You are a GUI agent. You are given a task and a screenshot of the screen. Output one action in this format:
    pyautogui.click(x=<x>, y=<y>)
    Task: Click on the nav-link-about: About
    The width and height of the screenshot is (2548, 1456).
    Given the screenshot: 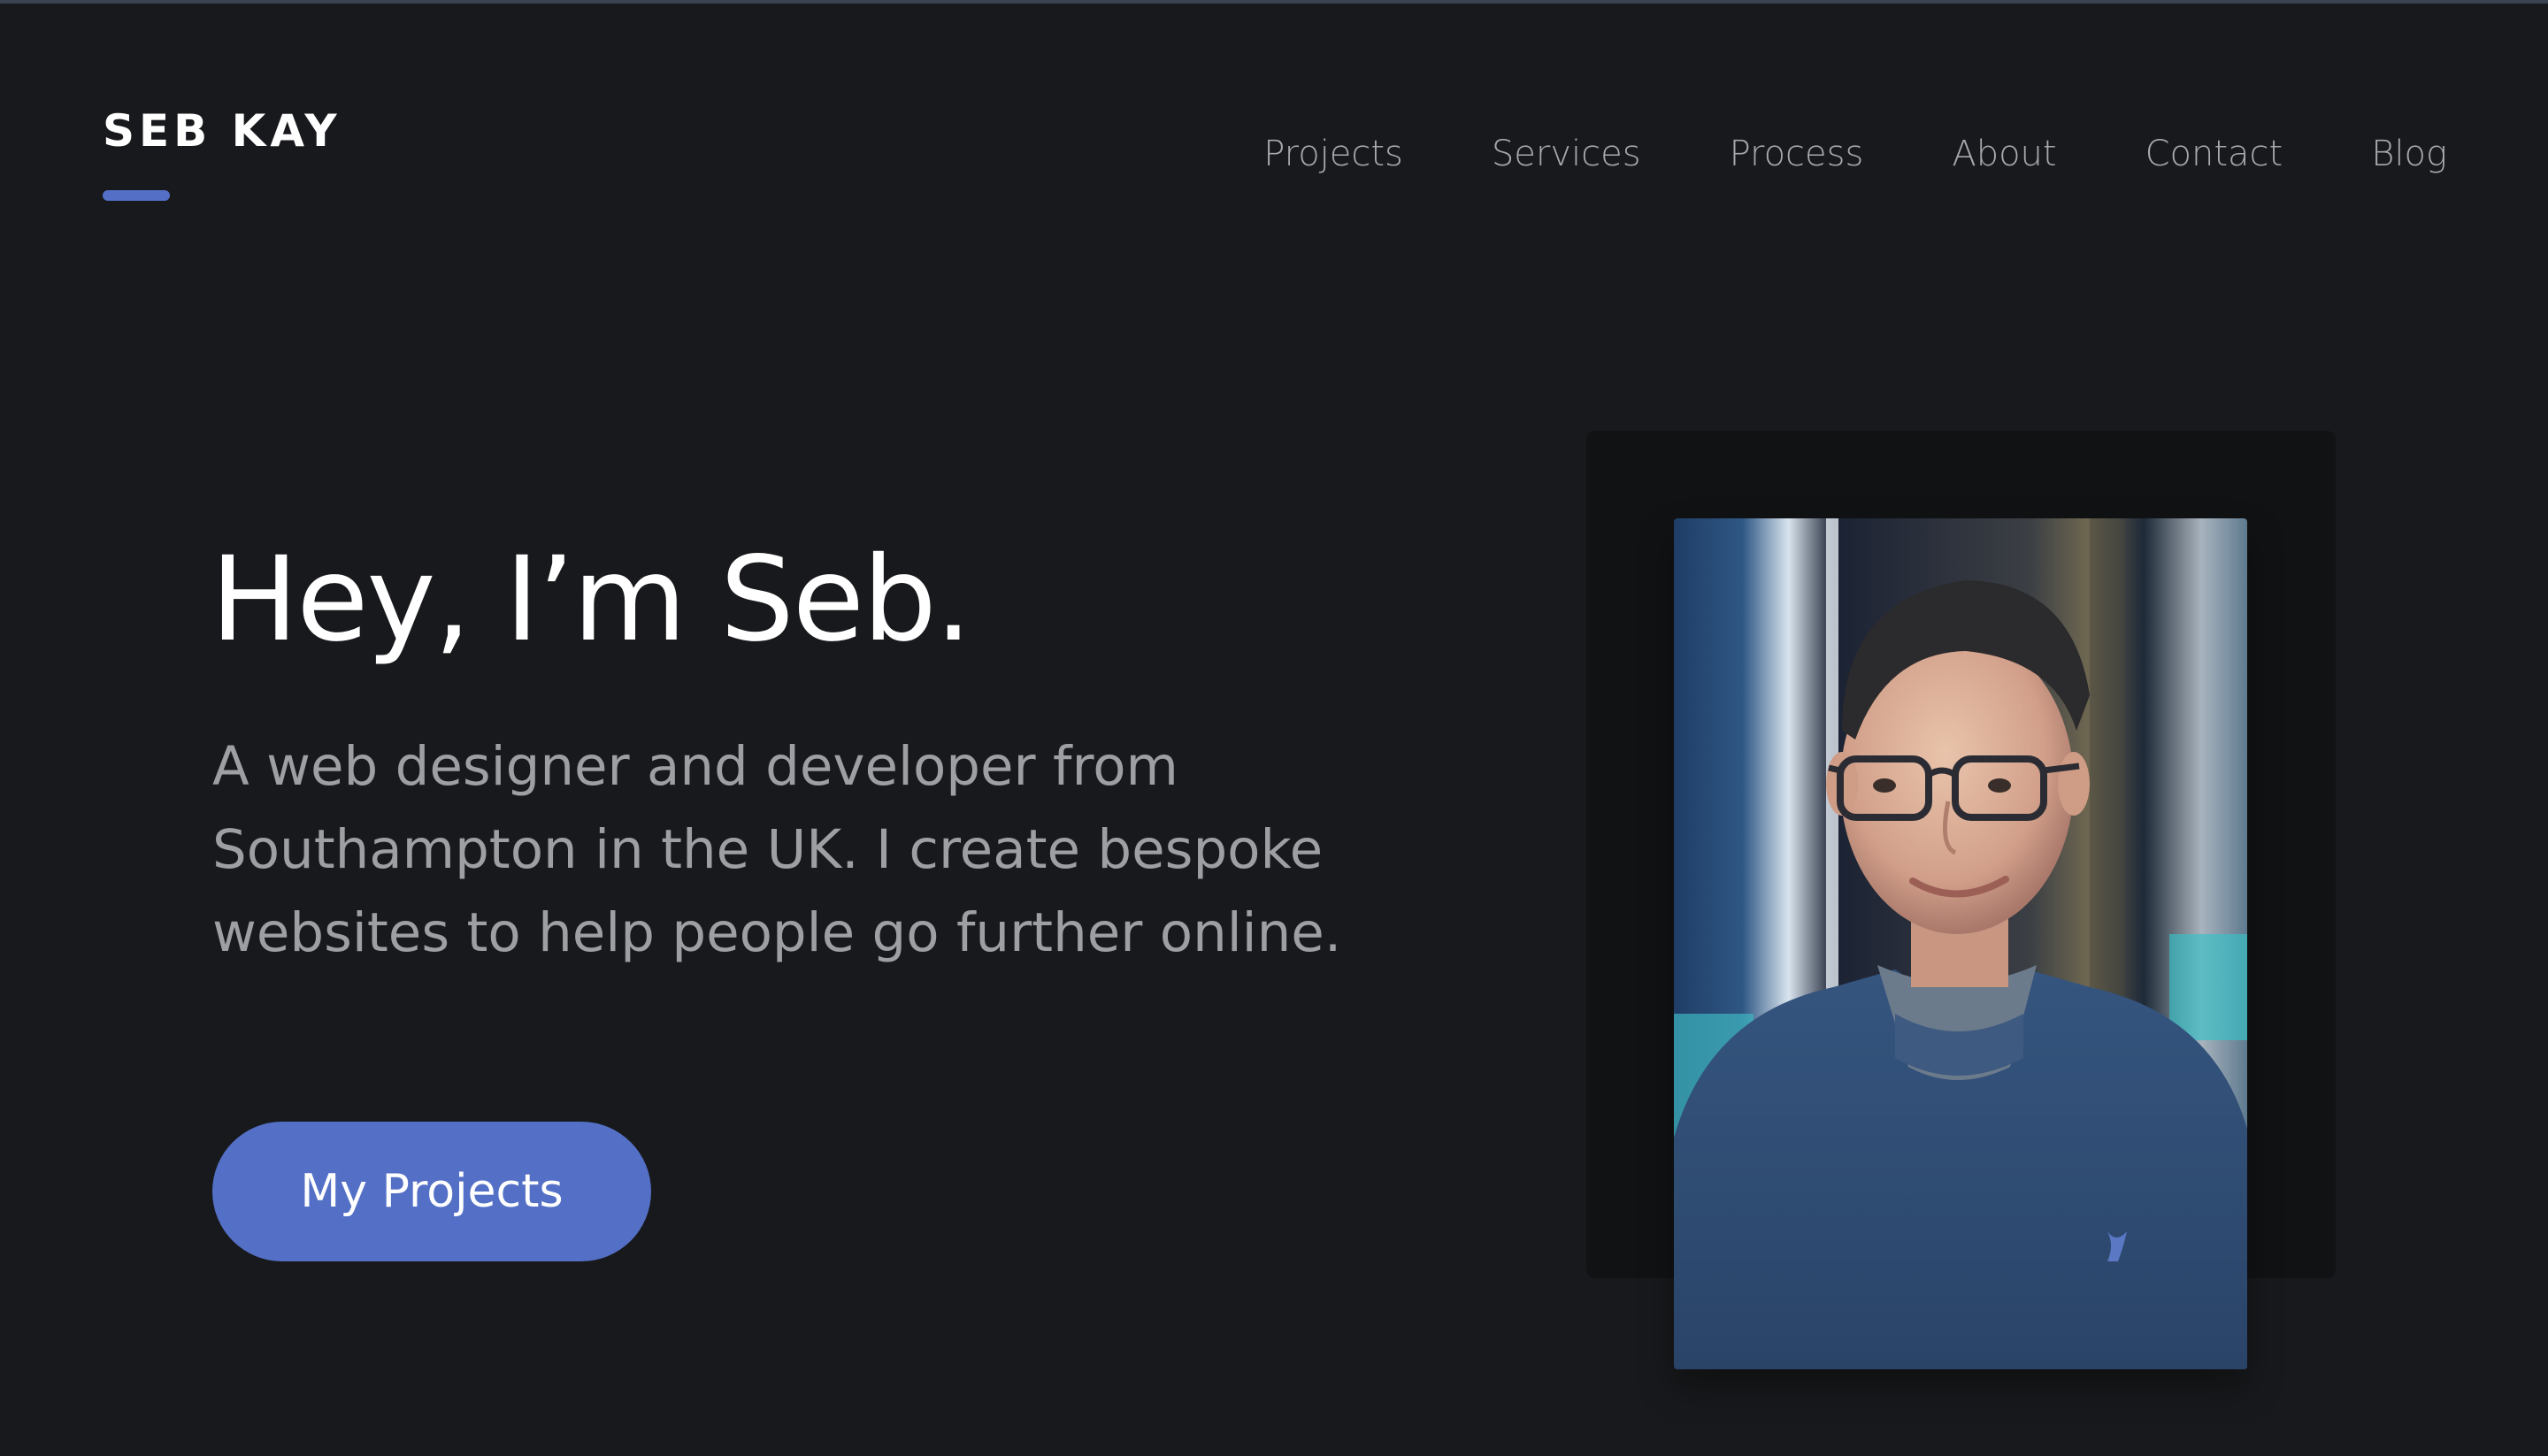 What is the action you would take?
    pyautogui.click(x=2004, y=154)
    